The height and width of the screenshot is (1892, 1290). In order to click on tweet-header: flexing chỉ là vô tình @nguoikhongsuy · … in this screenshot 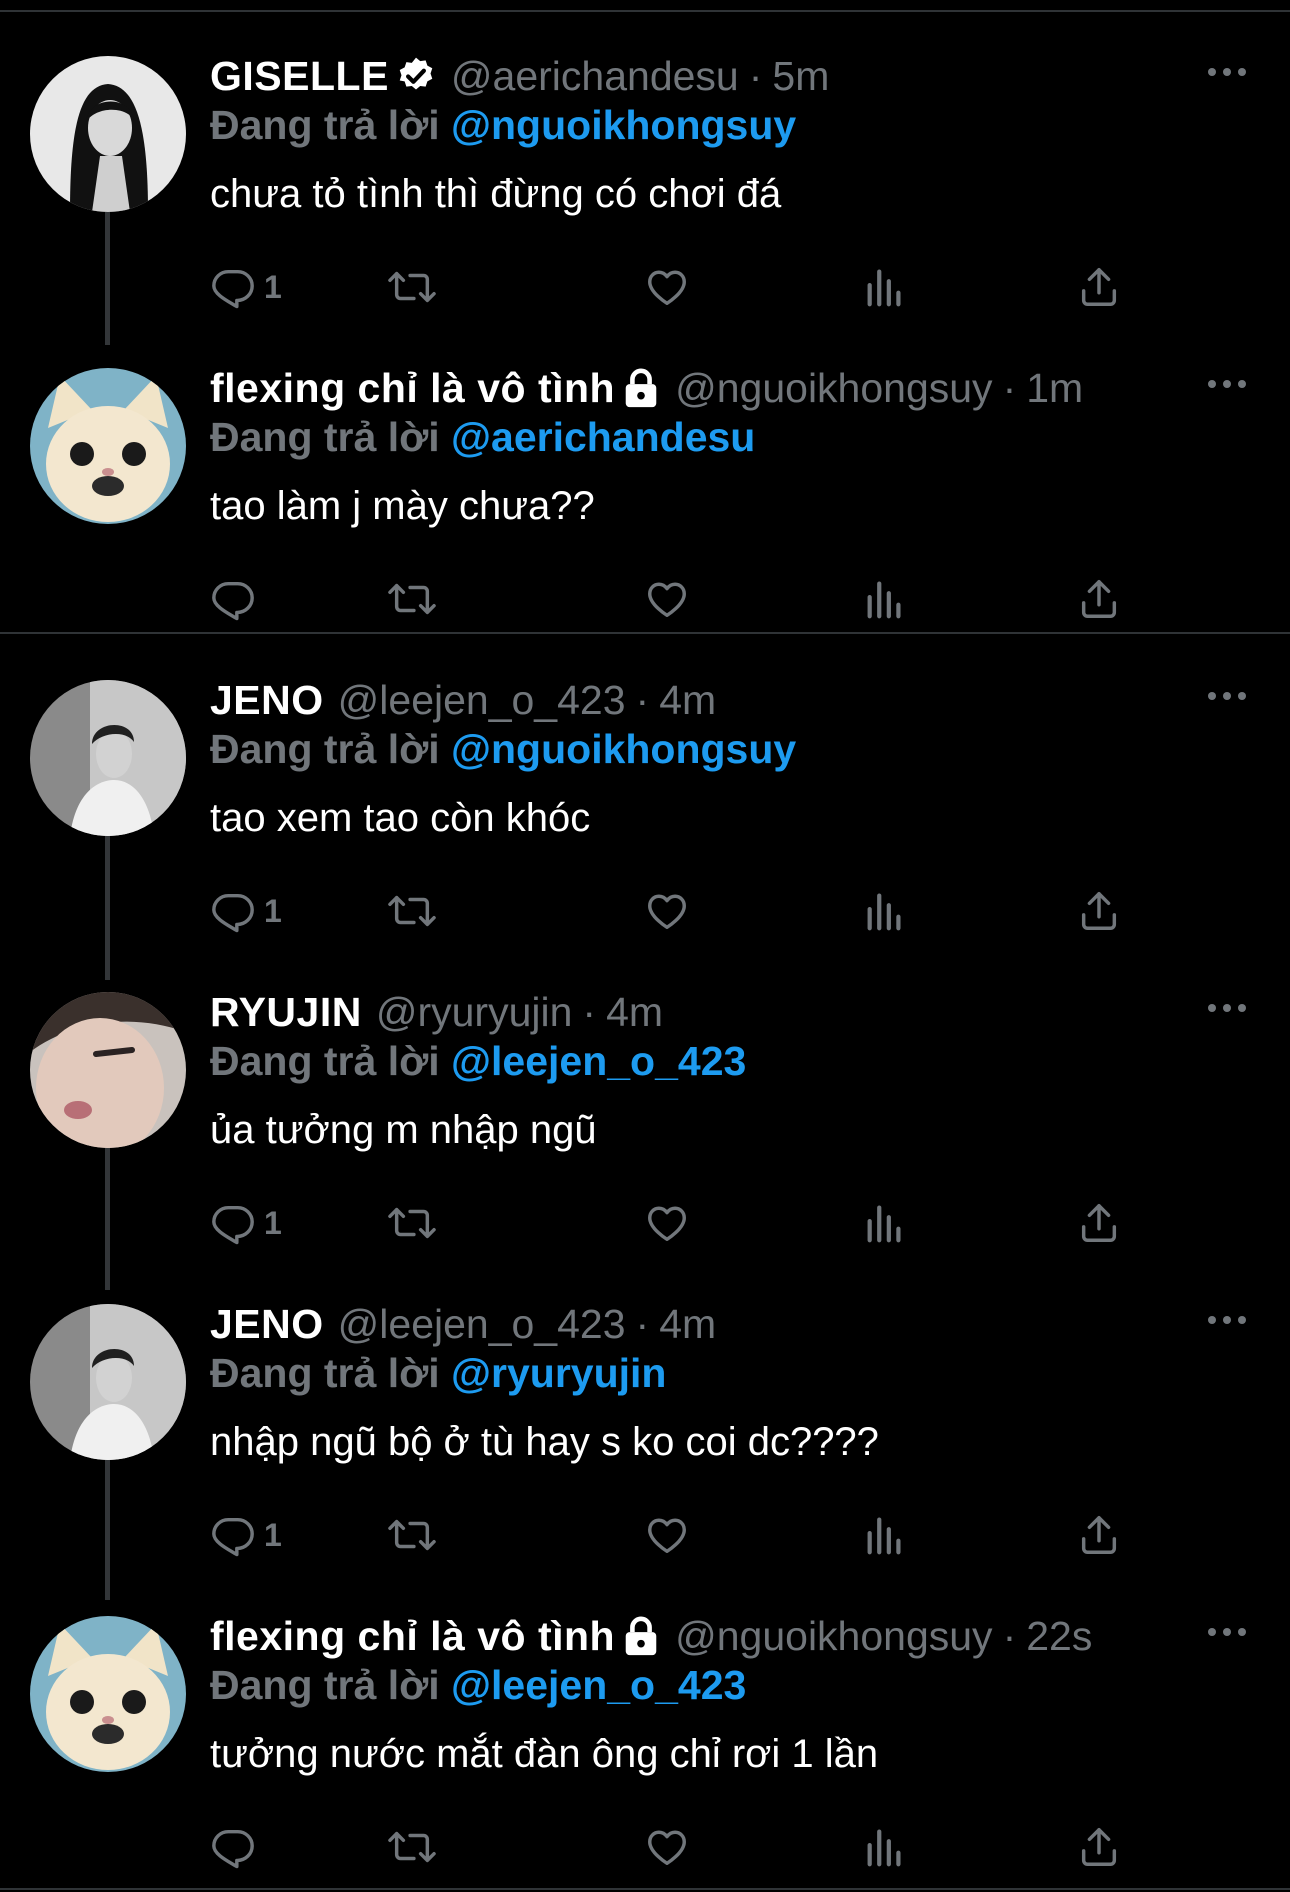, I will do `click(651, 1636)`.